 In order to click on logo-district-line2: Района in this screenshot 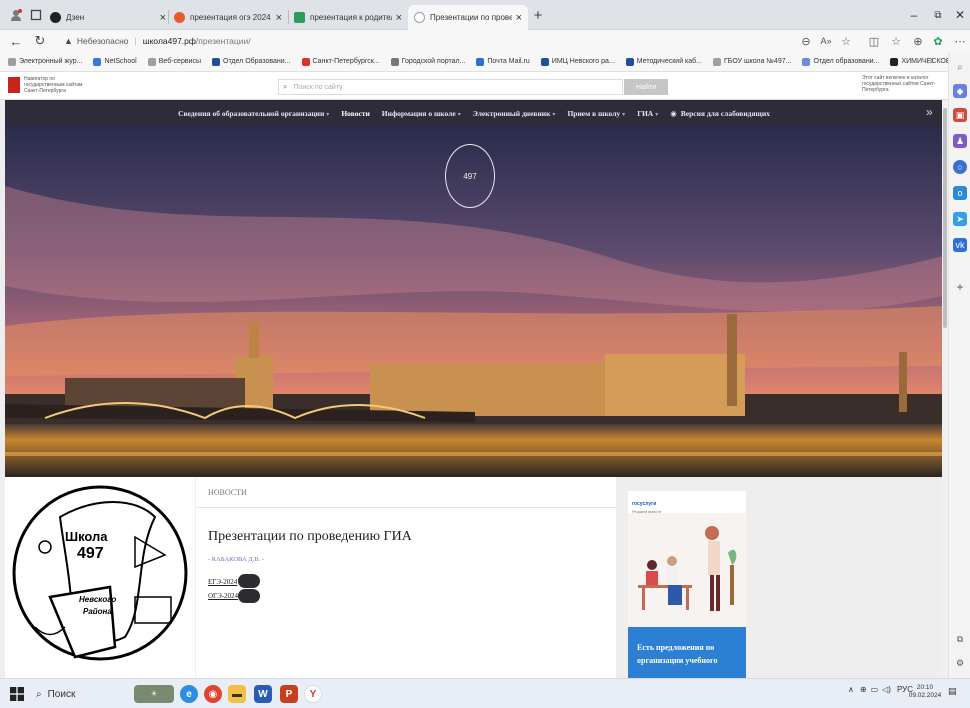, I will do `click(97, 611)`.